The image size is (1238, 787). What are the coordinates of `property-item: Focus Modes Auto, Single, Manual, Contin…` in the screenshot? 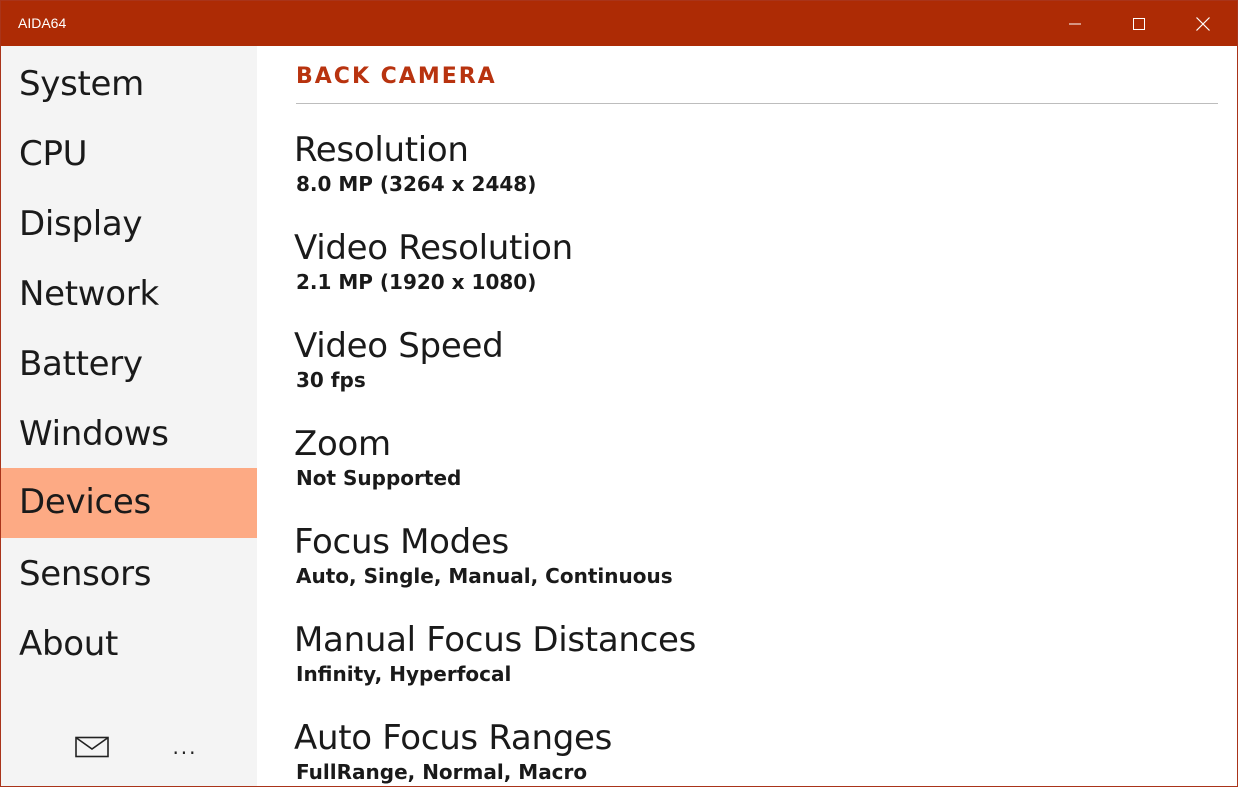 It's located at (744, 555).